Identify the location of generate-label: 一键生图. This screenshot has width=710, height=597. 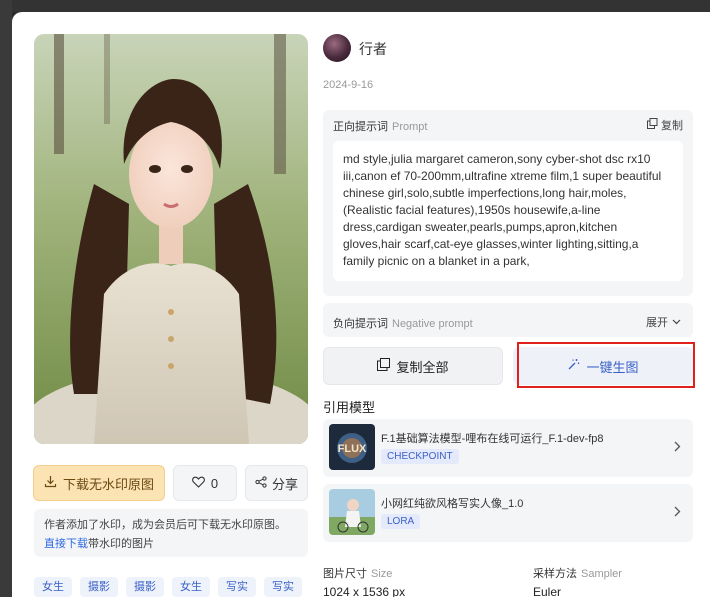
(612, 367).